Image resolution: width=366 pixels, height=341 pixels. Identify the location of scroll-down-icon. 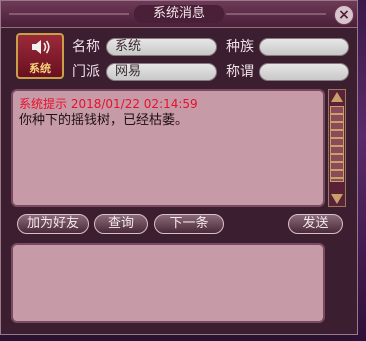
(337, 199).